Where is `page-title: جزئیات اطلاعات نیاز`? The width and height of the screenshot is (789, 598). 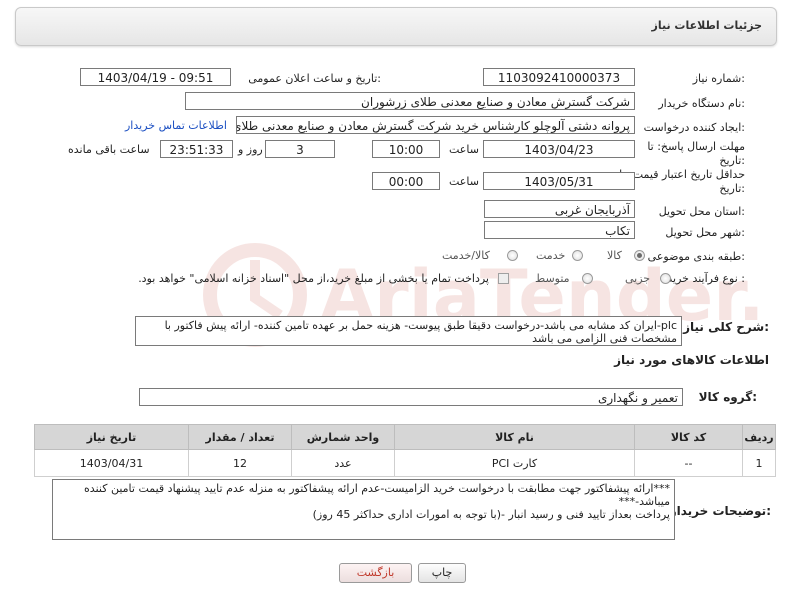
page-title: جزئیات اطلاعات نیاز is located at coordinates (707, 25).